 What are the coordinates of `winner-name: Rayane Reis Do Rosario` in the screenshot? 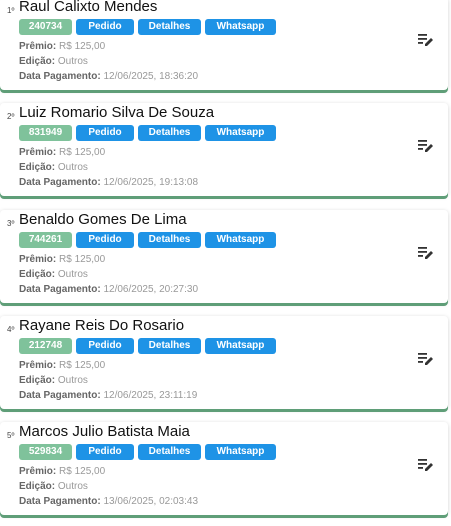 It's located at (102, 325).